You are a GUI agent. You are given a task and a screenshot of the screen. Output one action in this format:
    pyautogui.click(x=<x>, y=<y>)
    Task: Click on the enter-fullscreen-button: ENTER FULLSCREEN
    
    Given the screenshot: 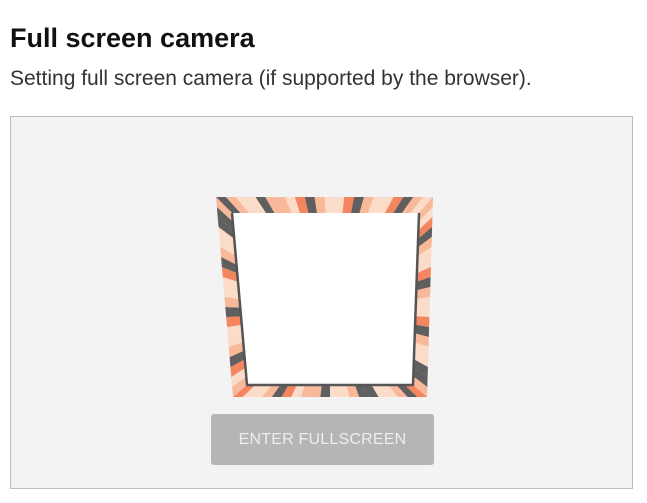 What is the action you would take?
    pyautogui.click(x=322, y=439)
    